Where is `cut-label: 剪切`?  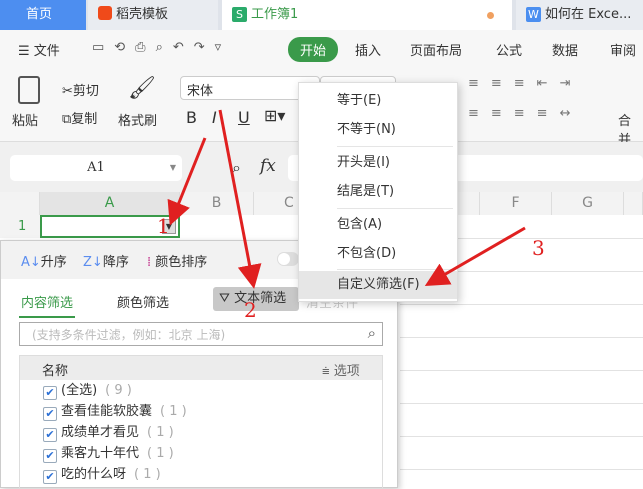 cut-label: 剪切 is located at coordinates (85, 91).